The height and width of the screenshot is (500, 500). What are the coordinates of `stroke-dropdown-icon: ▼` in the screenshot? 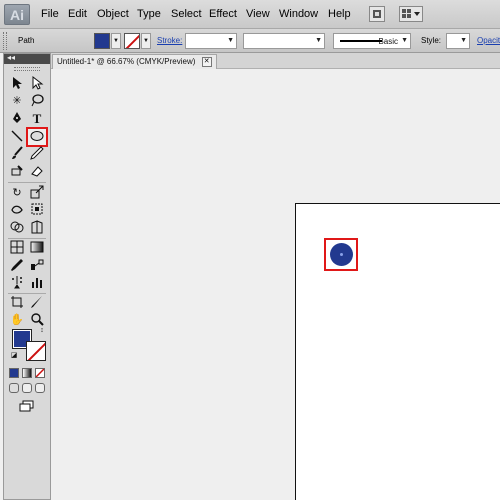 It's located at (146, 41).